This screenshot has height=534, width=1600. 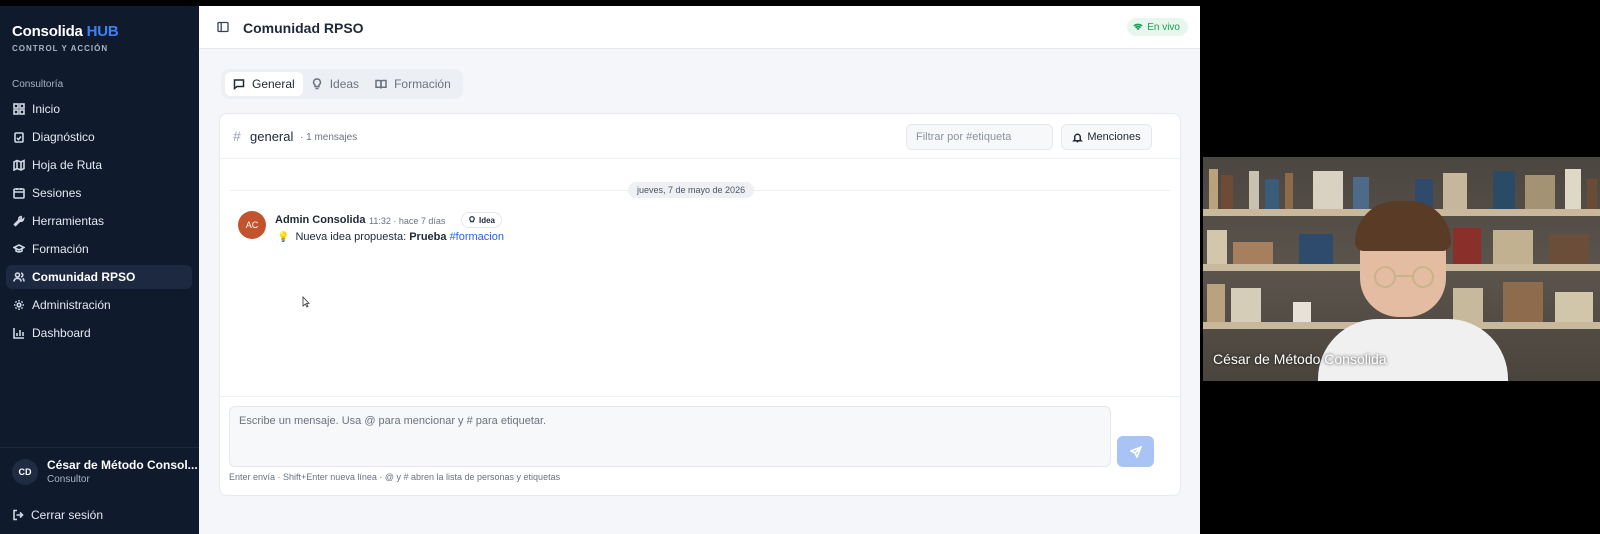 What do you see at coordinates (422, 84) in the screenshot?
I see `tab-label: Formación` at bounding box center [422, 84].